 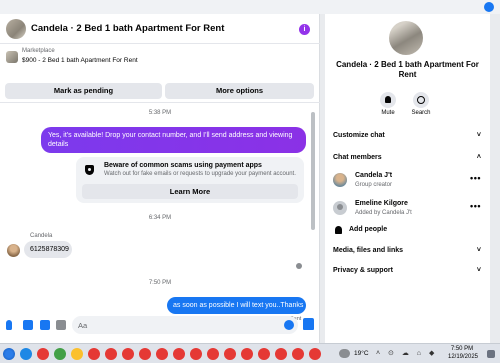 I want to click on browser-top-strip, so click(x=250, y=7).